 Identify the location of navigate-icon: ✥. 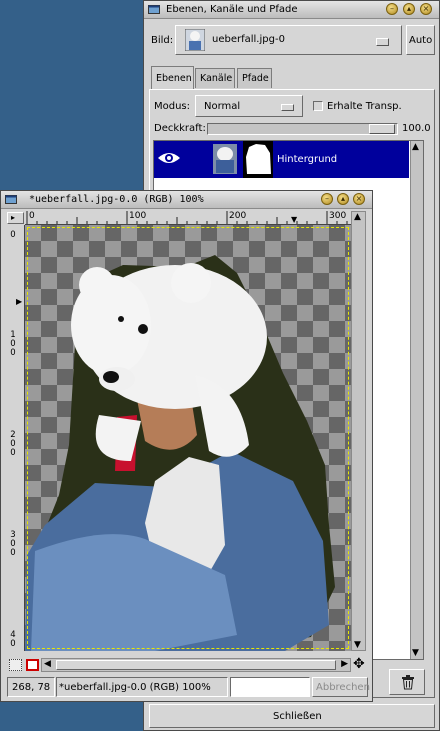
(359, 664).